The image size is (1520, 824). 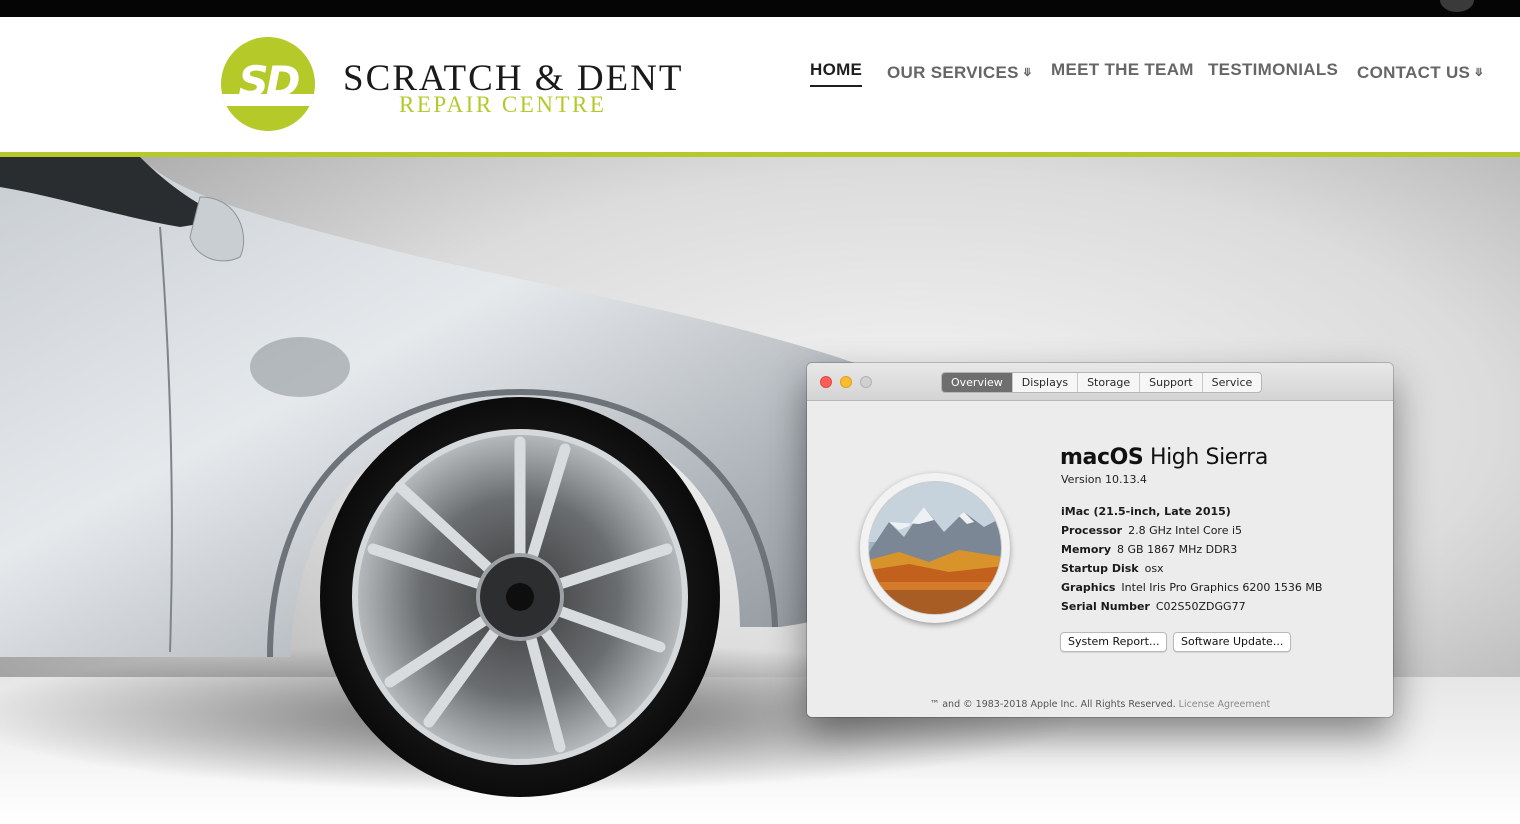 I want to click on mac-model-text: iMac (21.5-inch, Late 2015), so click(x=1146, y=511).